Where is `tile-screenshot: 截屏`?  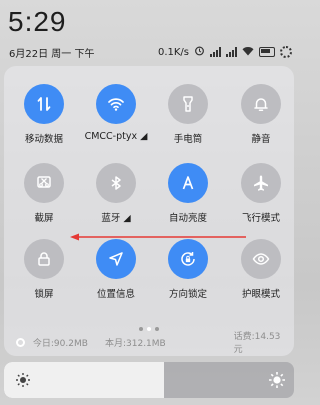
tile-screenshot: 截屏 is located at coordinates (44, 198).